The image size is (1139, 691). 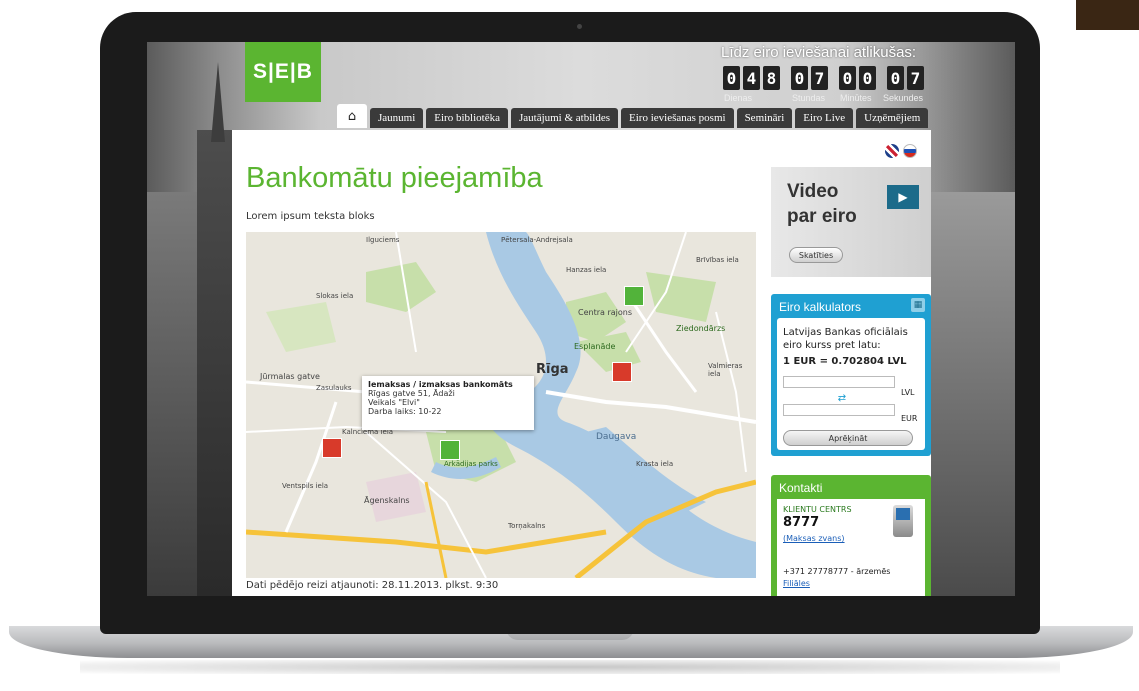 What do you see at coordinates (579, 26) in the screenshot?
I see `camera-icon` at bounding box center [579, 26].